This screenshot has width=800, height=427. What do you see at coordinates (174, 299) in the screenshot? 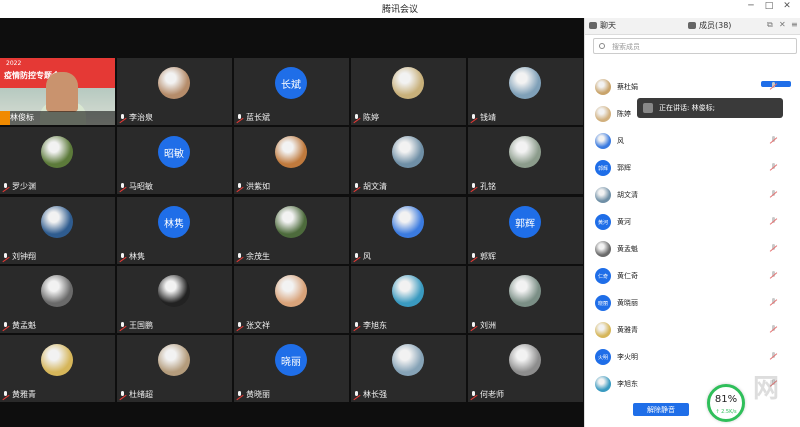
I see `participant-tile: 王国鹏` at bounding box center [174, 299].